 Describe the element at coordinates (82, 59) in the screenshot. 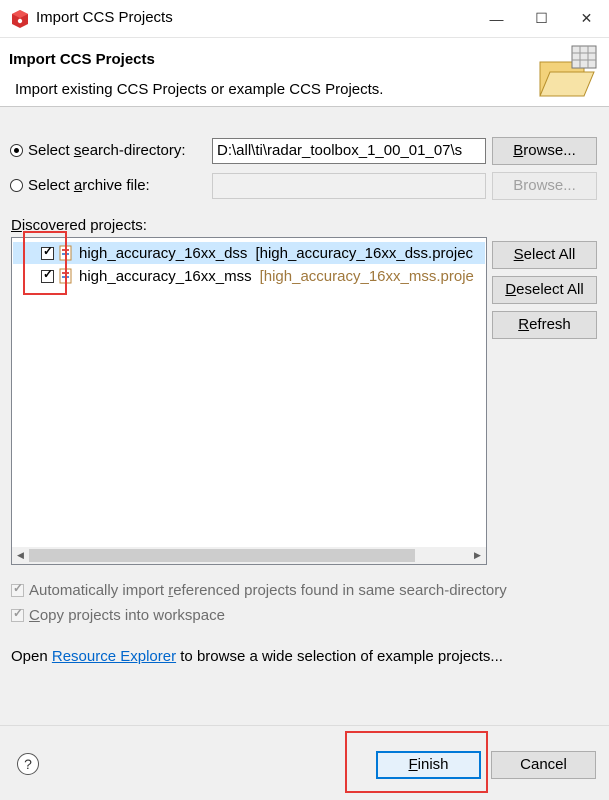

I see `banner-title: Import CCS Projects` at that location.